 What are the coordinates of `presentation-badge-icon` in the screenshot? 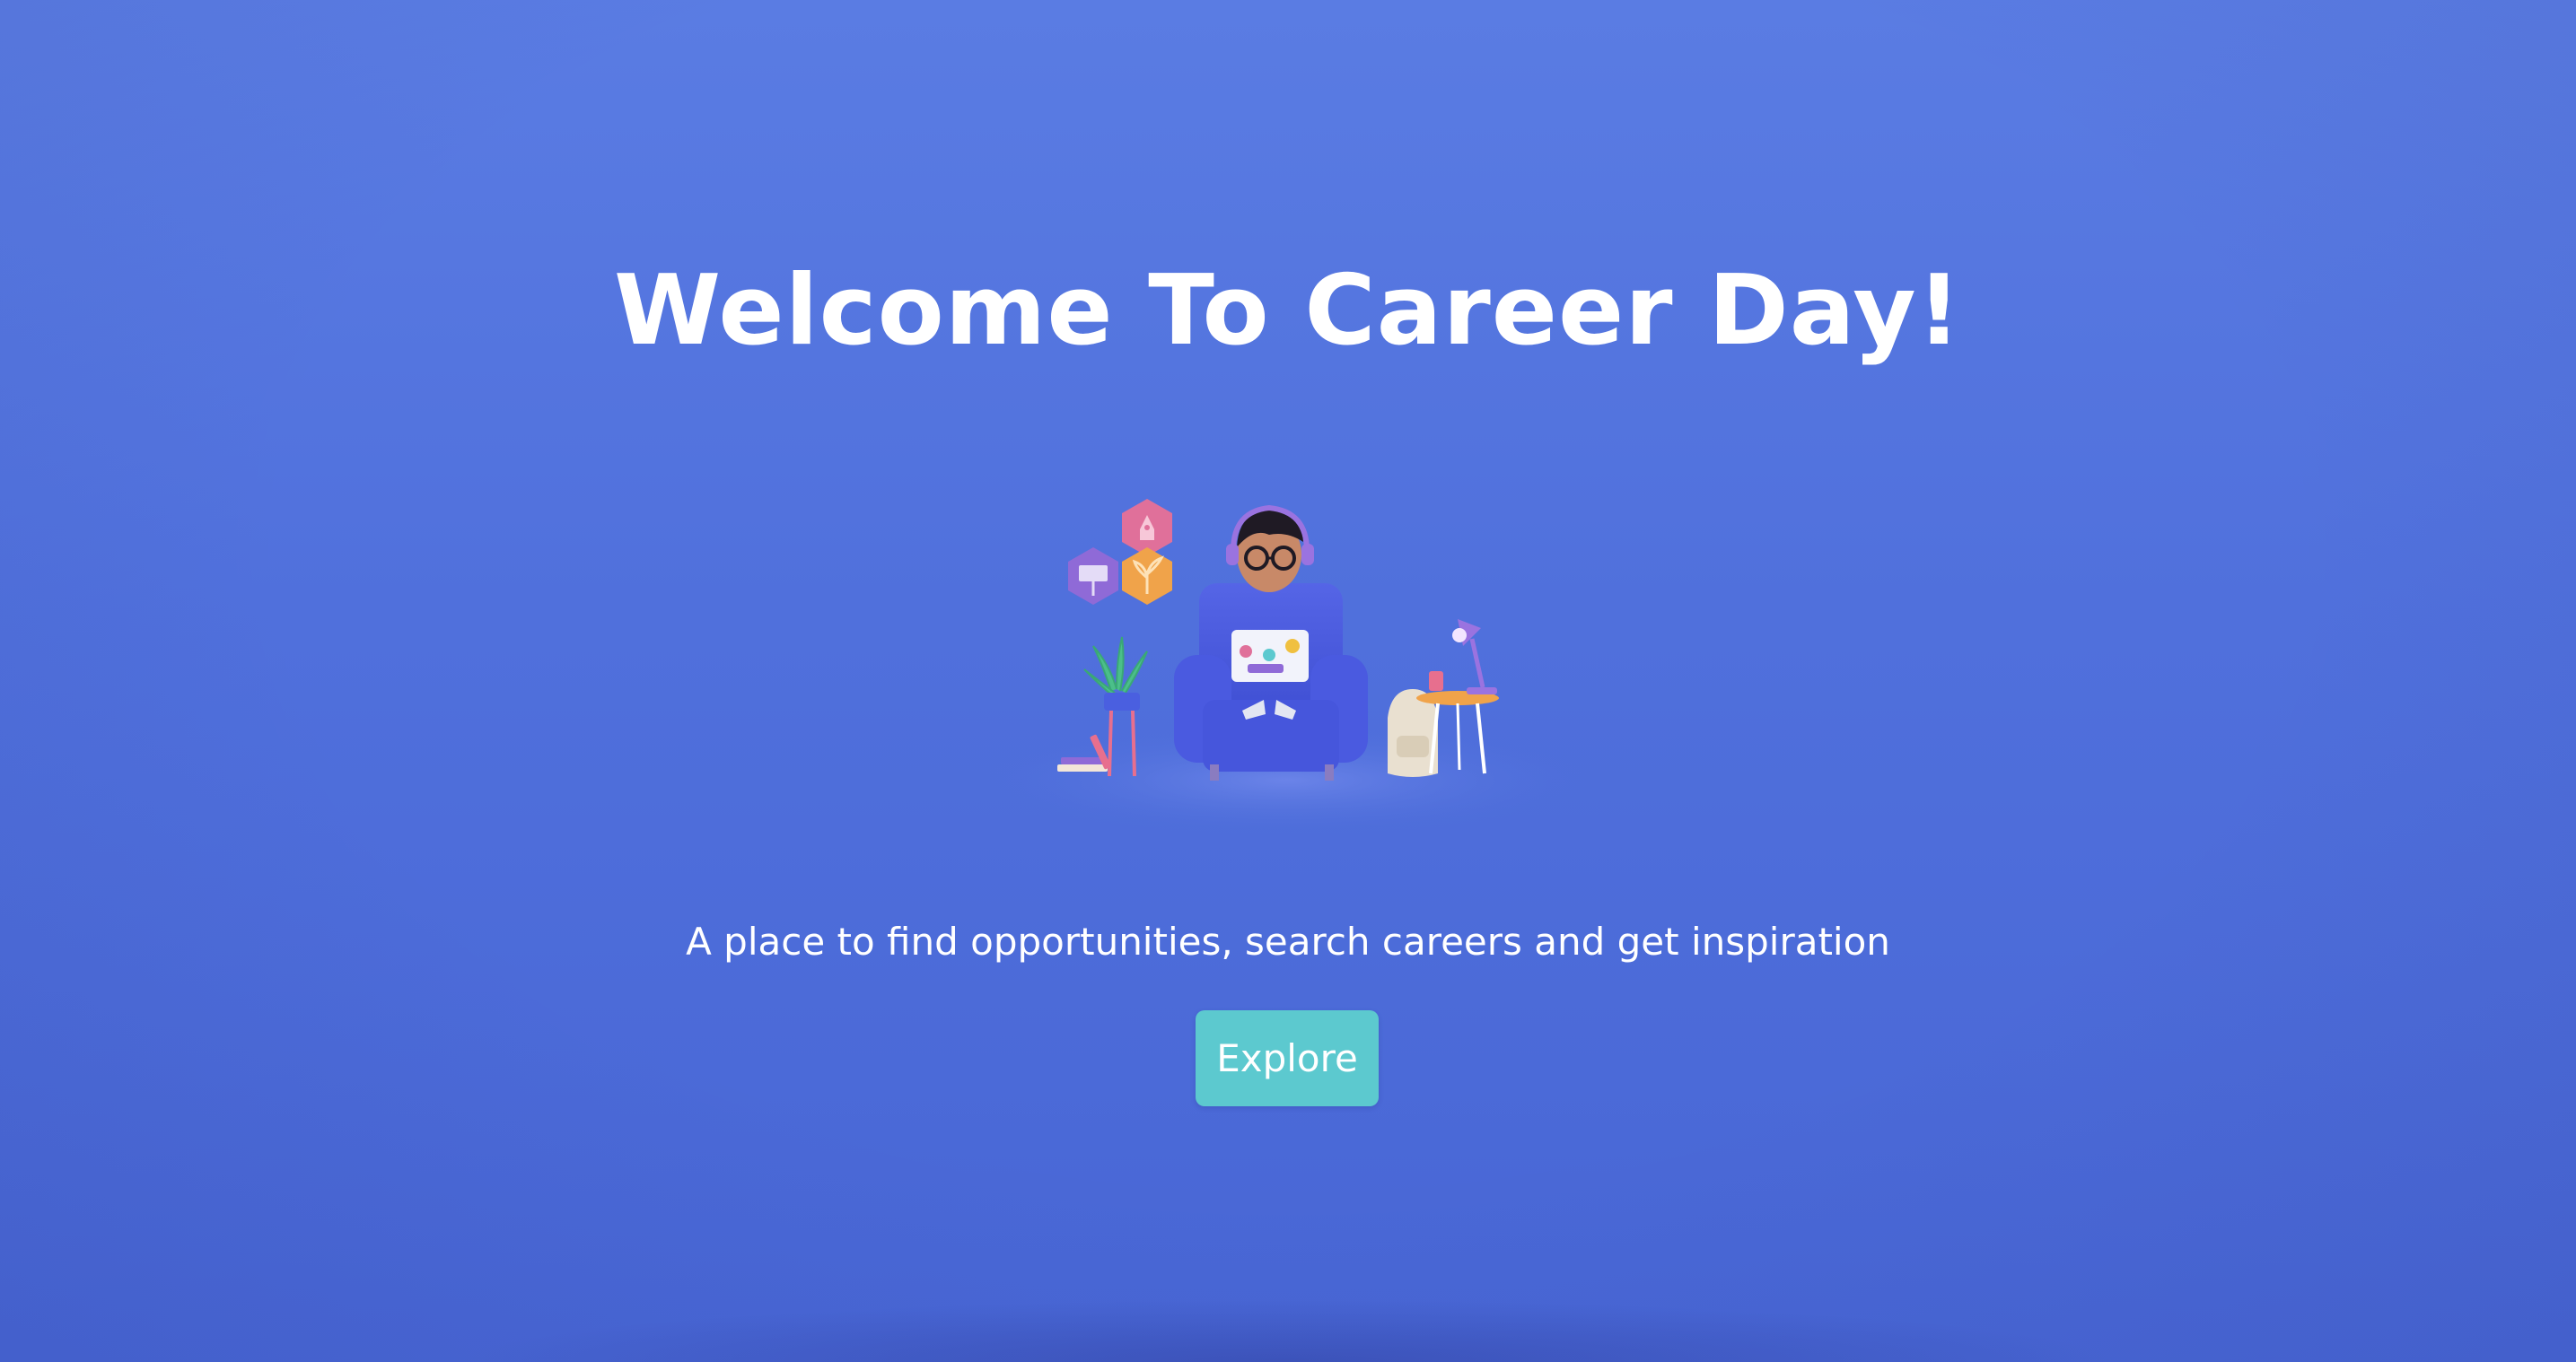 It's located at (1093, 576).